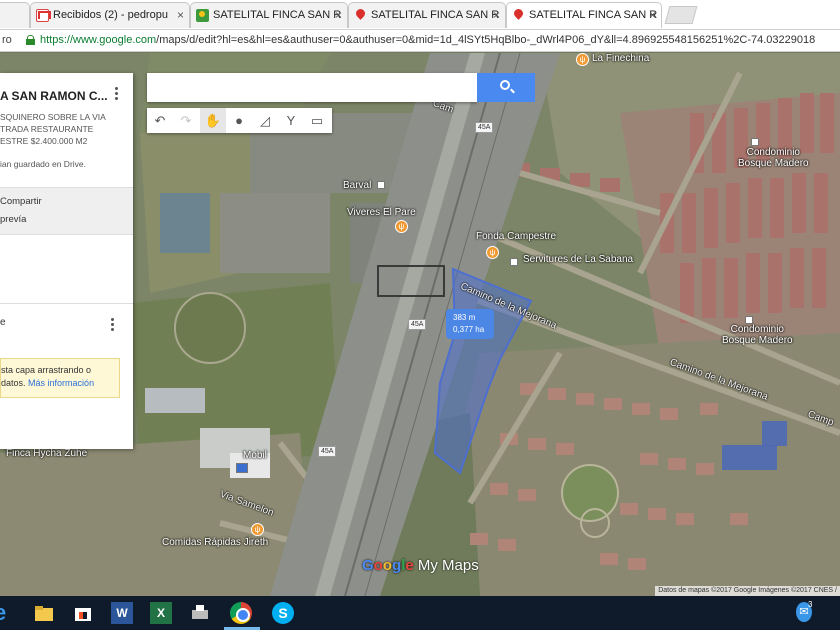 Image resolution: width=840 pixels, height=630 pixels. I want to click on preview-button: prevía, so click(13, 219).